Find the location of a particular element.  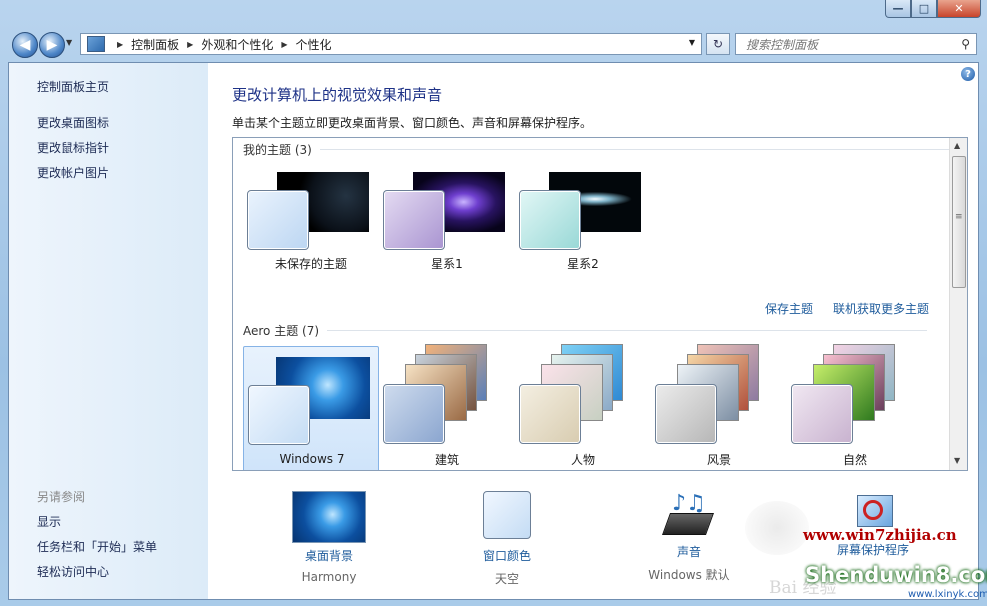

back-arrow-icon: ◀ is located at coordinates (25, 45).